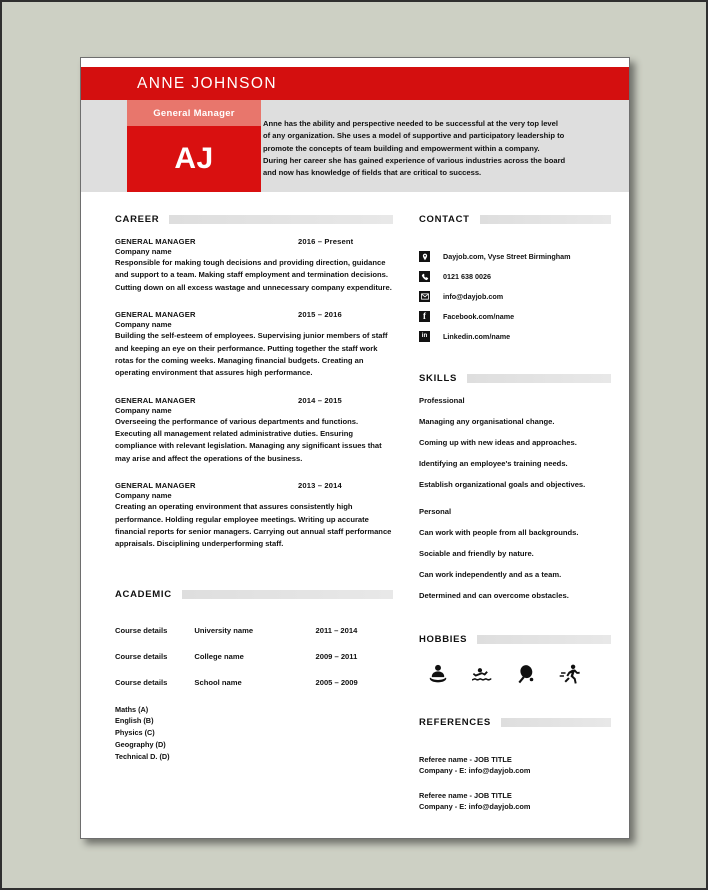  Describe the element at coordinates (320, 400) in the screenshot. I see `career-dates: 2014 – 2015` at that location.